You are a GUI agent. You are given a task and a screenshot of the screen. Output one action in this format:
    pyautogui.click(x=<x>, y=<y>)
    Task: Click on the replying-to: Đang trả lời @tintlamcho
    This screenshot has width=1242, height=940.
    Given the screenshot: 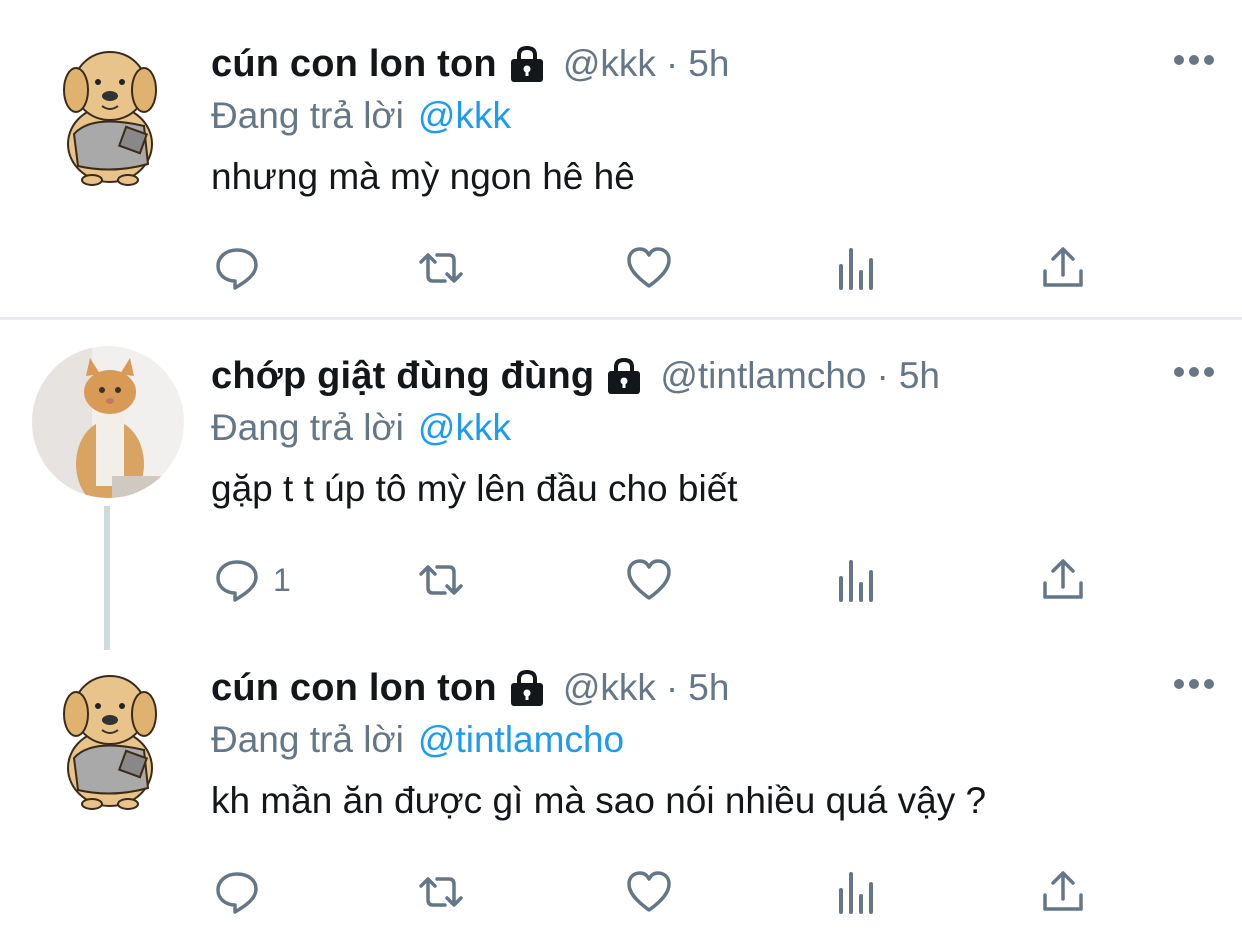 What is the action you would take?
    pyautogui.click(x=696, y=740)
    